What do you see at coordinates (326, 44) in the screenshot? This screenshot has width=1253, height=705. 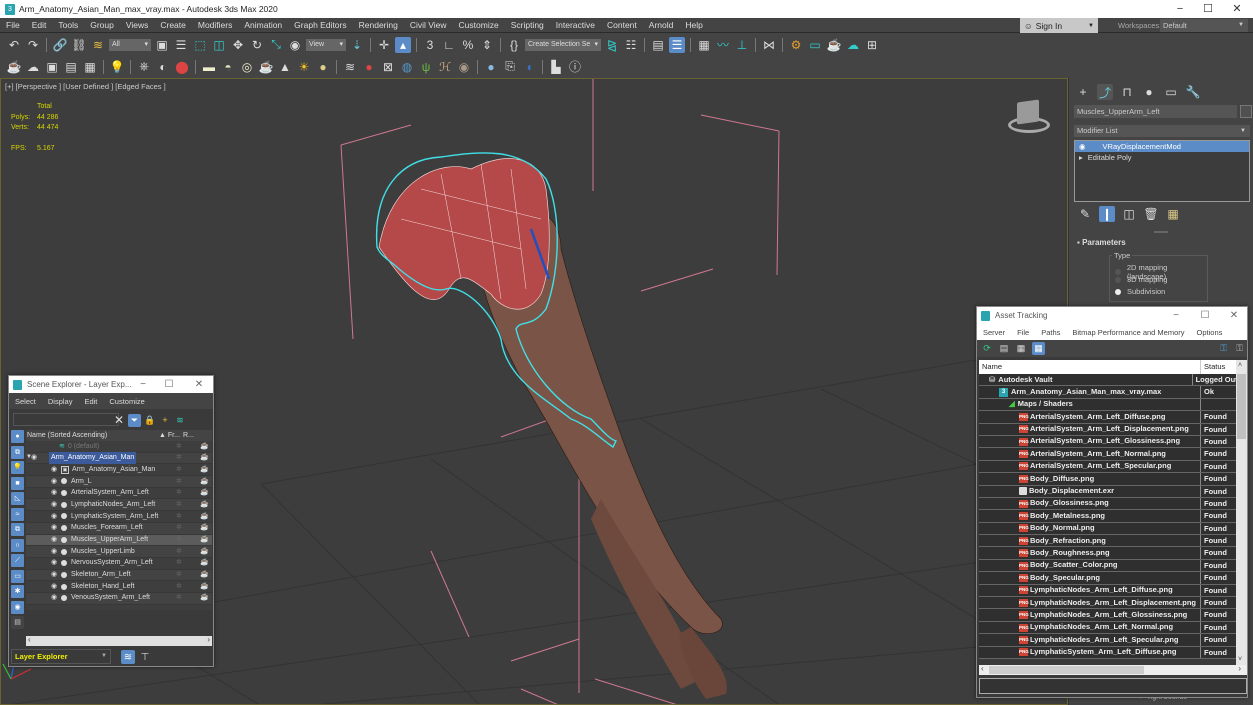 I see `reference-coordinate-dropdown: View ▾` at bounding box center [326, 44].